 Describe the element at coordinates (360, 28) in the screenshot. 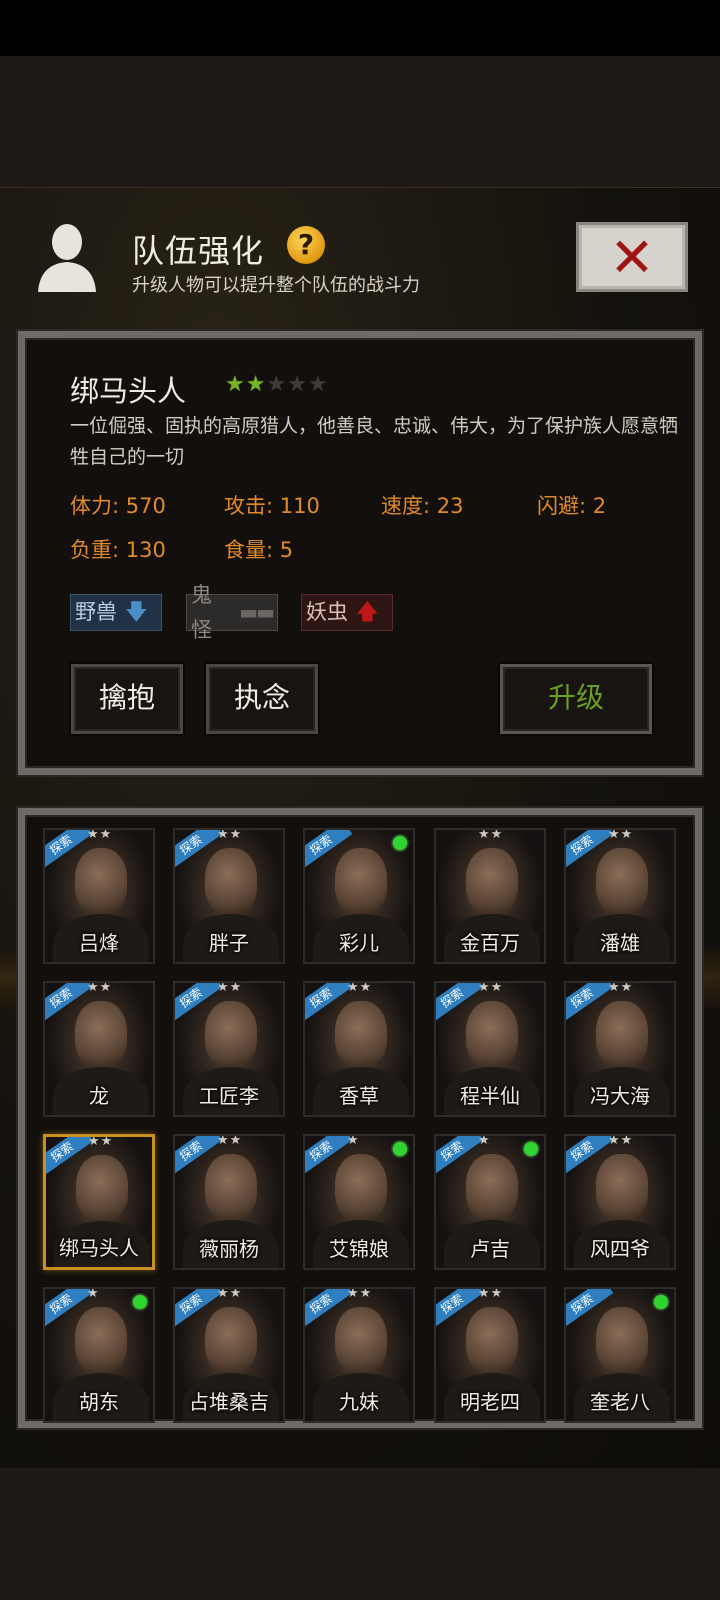

I see `status-bar-area` at that location.